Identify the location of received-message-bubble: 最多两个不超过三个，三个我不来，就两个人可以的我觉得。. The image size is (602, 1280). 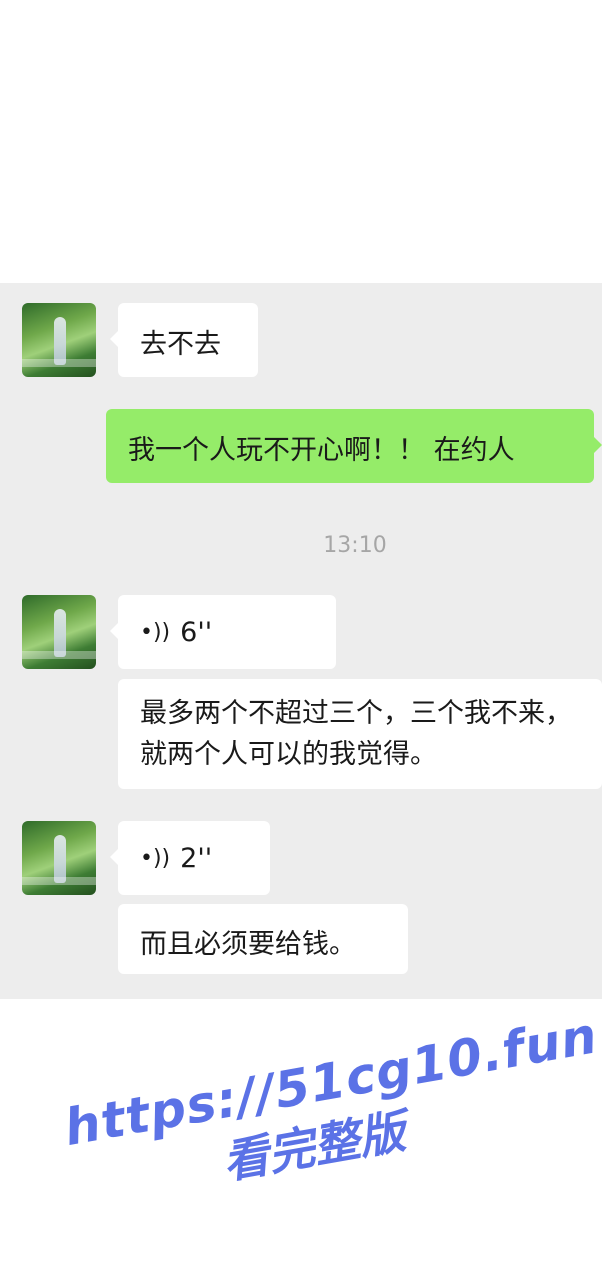
(360, 734).